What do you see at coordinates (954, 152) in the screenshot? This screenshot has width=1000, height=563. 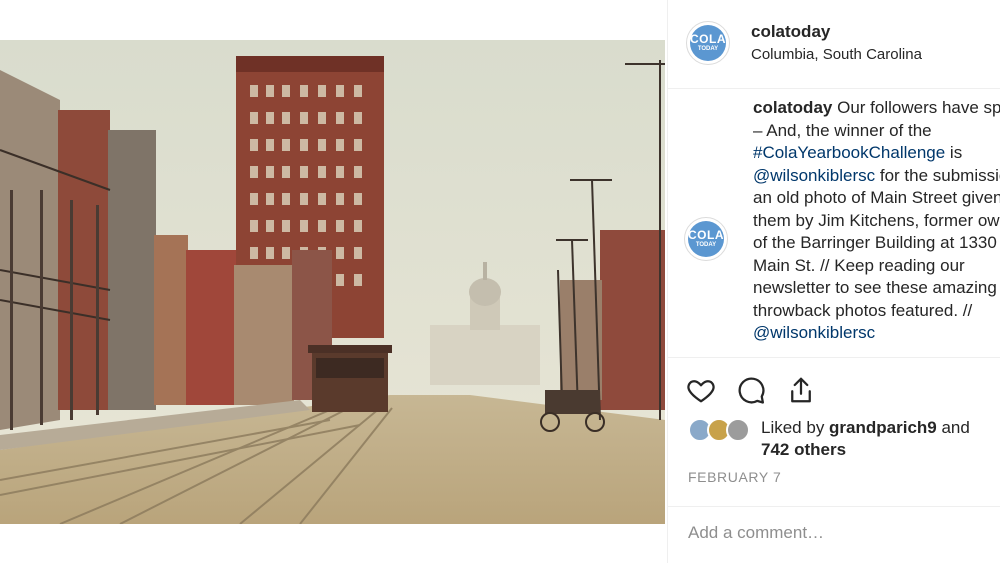 I see `caption-text: is` at bounding box center [954, 152].